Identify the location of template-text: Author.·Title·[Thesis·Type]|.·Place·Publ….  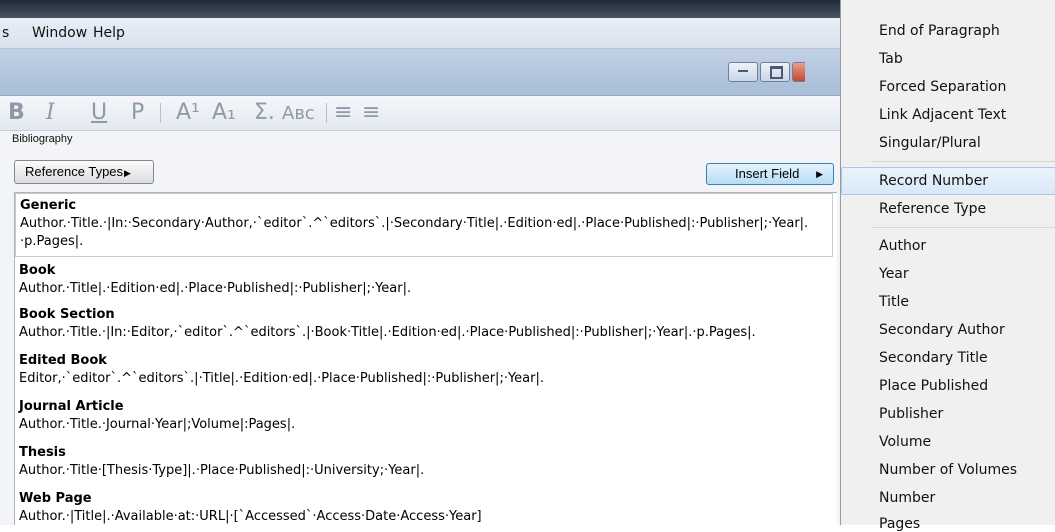
(221, 470).